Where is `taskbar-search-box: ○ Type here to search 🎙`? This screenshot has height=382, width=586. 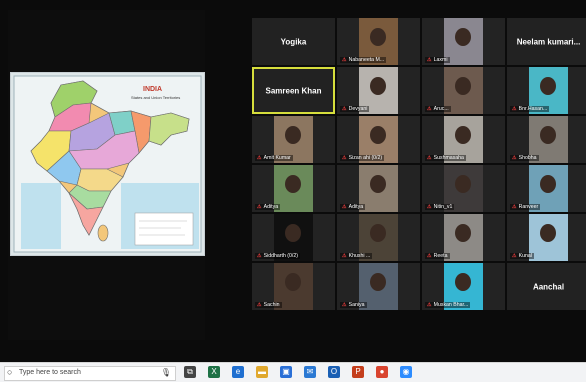
taskbar-search-box: ○ Type here to search 🎙 is located at coordinates (90, 373).